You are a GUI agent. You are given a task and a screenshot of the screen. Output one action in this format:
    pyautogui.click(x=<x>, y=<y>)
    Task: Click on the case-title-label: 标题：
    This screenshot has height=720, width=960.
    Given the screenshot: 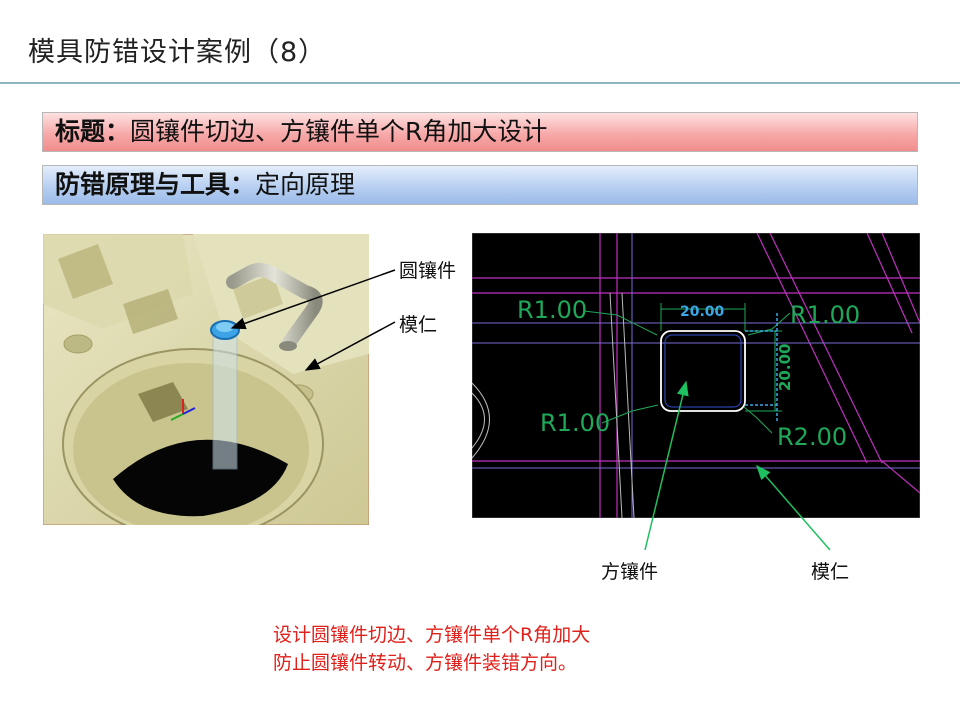 What is the action you would take?
    pyautogui.click(x=93, y=131)
    